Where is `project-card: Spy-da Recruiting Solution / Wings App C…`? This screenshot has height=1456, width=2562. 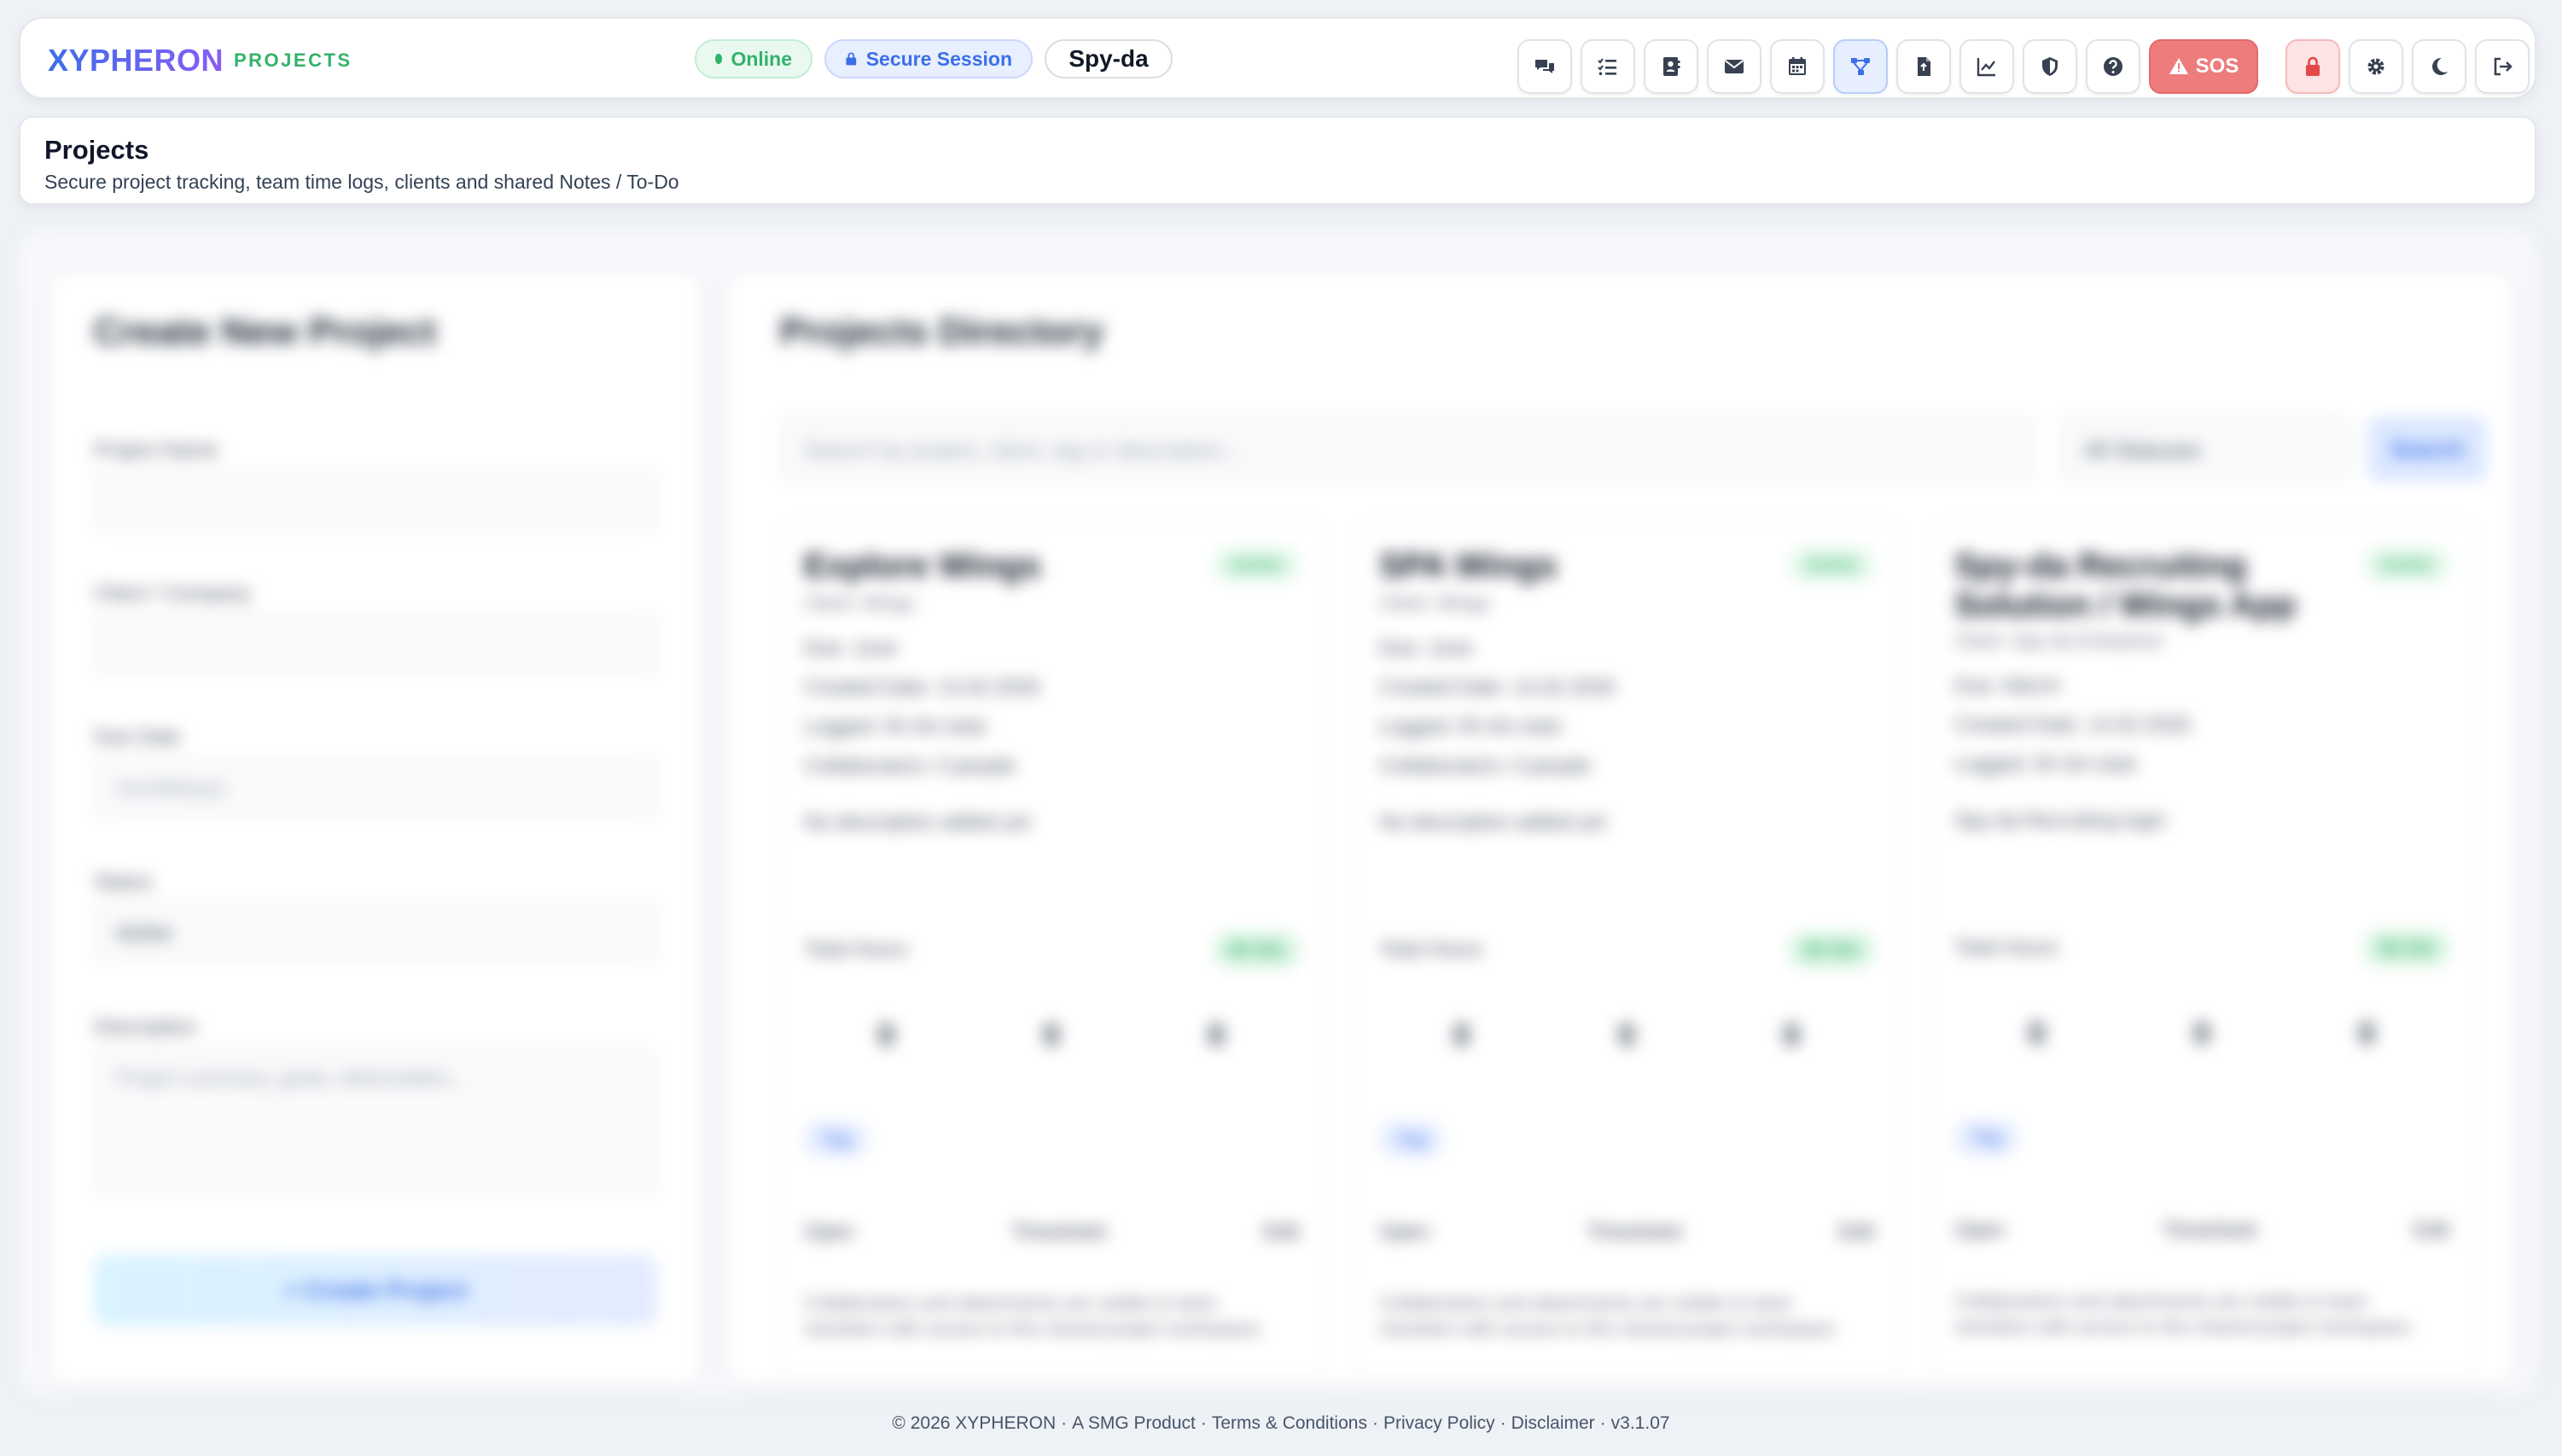
project-card: Spy-da Recruiting Solution / Wings App C… is located at coordinates (2203, 952).